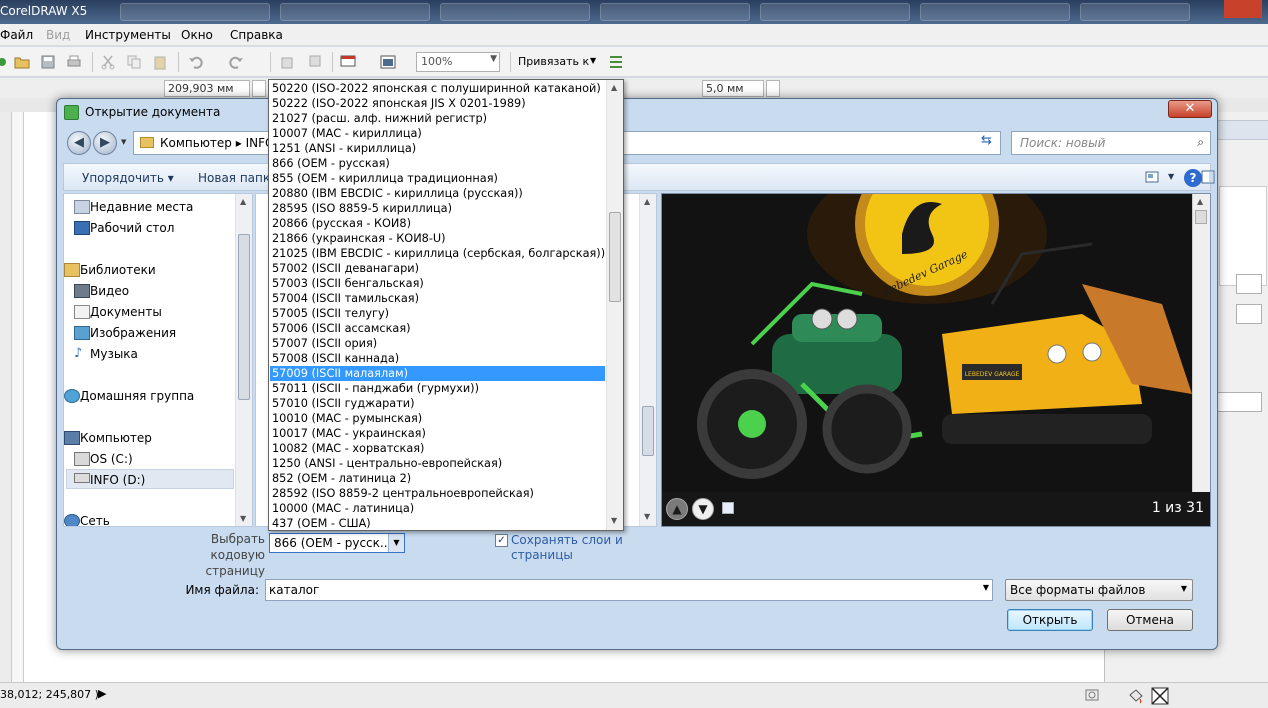  What do you see at coordinates (437, 163) in the screenshot?
I see `codepage-option: 866 (OEM - русская)` at bounding box center [437, 163].